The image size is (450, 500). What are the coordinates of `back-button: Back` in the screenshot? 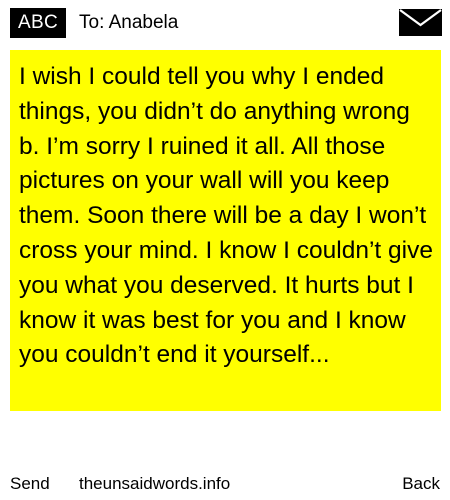 It's located at (421, 484).